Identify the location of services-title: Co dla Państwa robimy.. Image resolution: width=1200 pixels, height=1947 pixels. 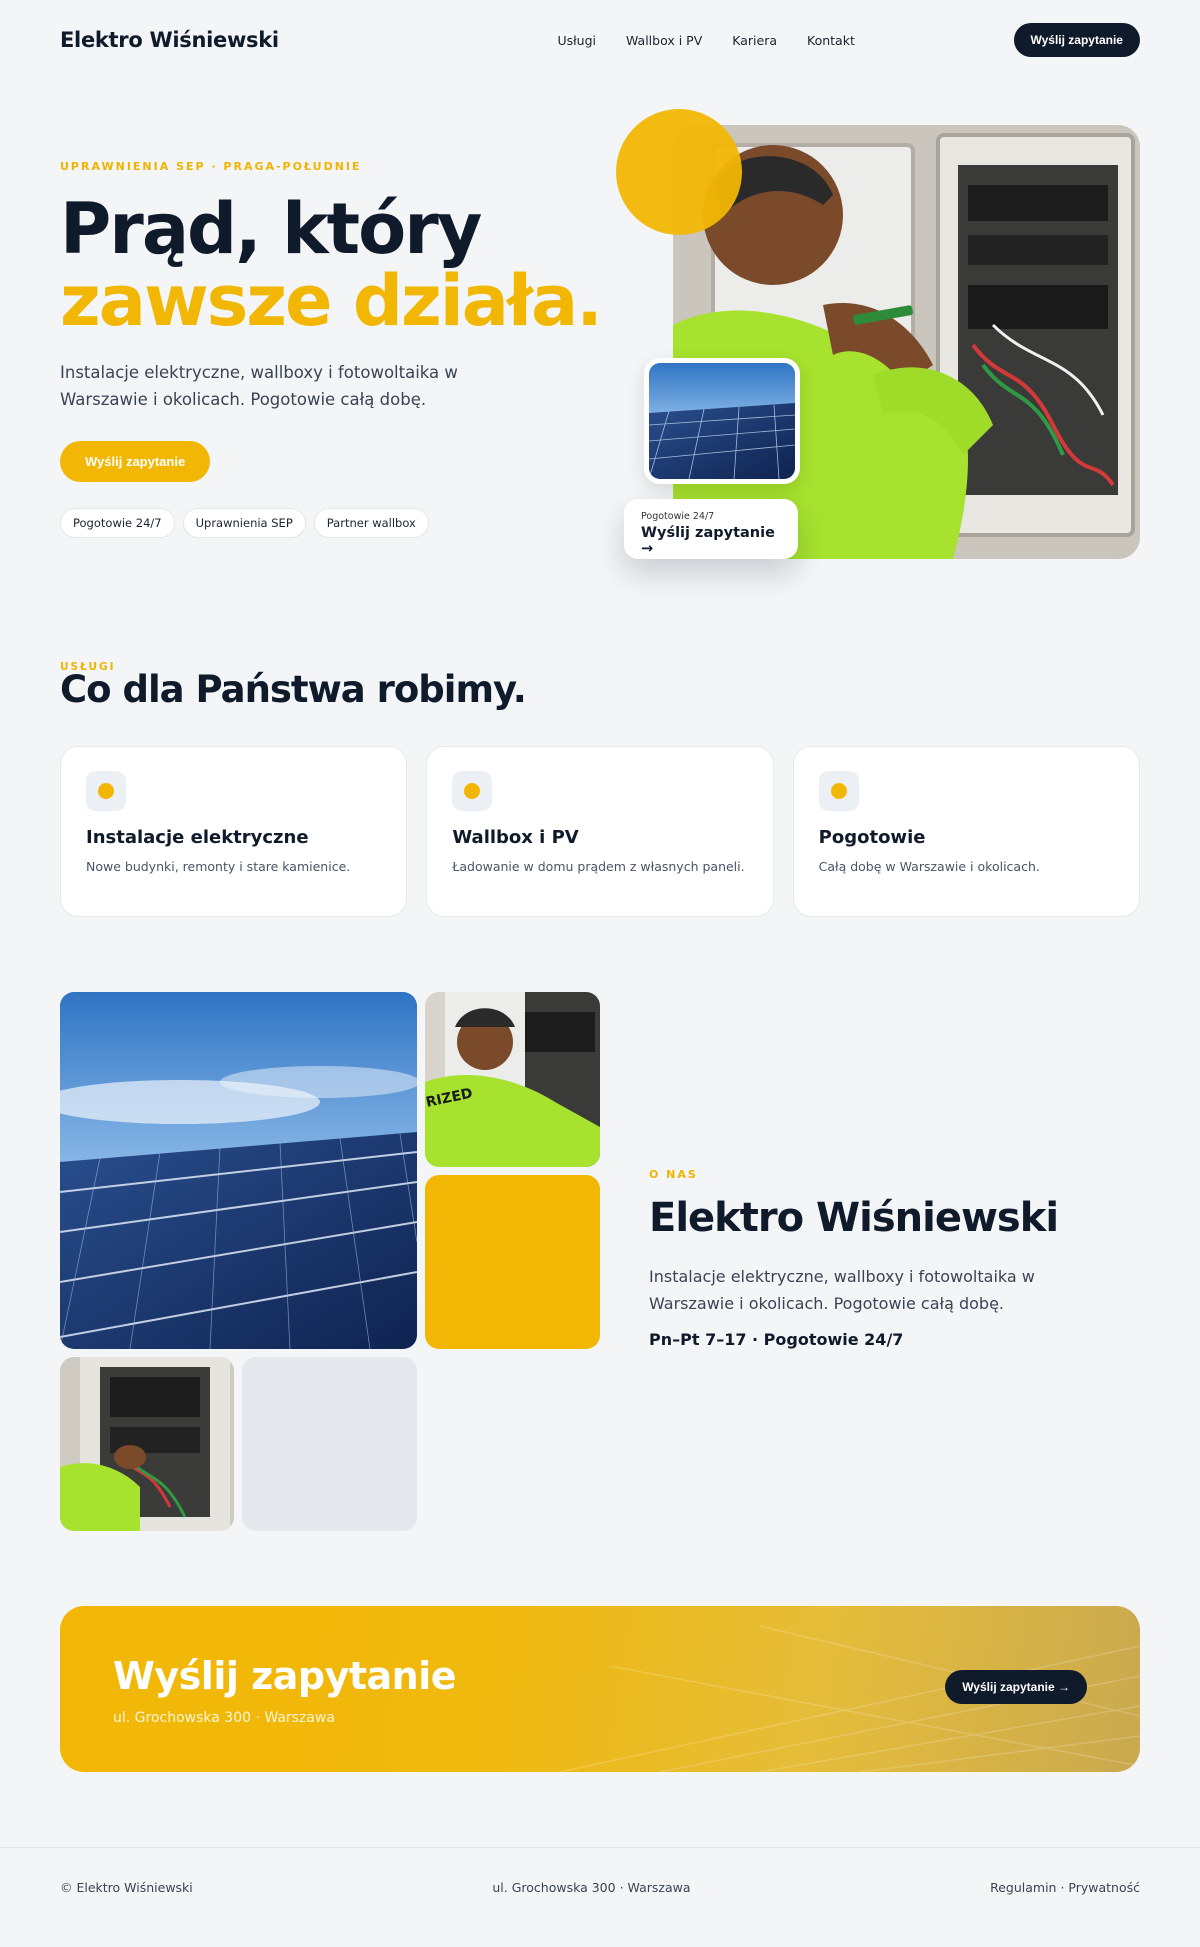
(293, 689).